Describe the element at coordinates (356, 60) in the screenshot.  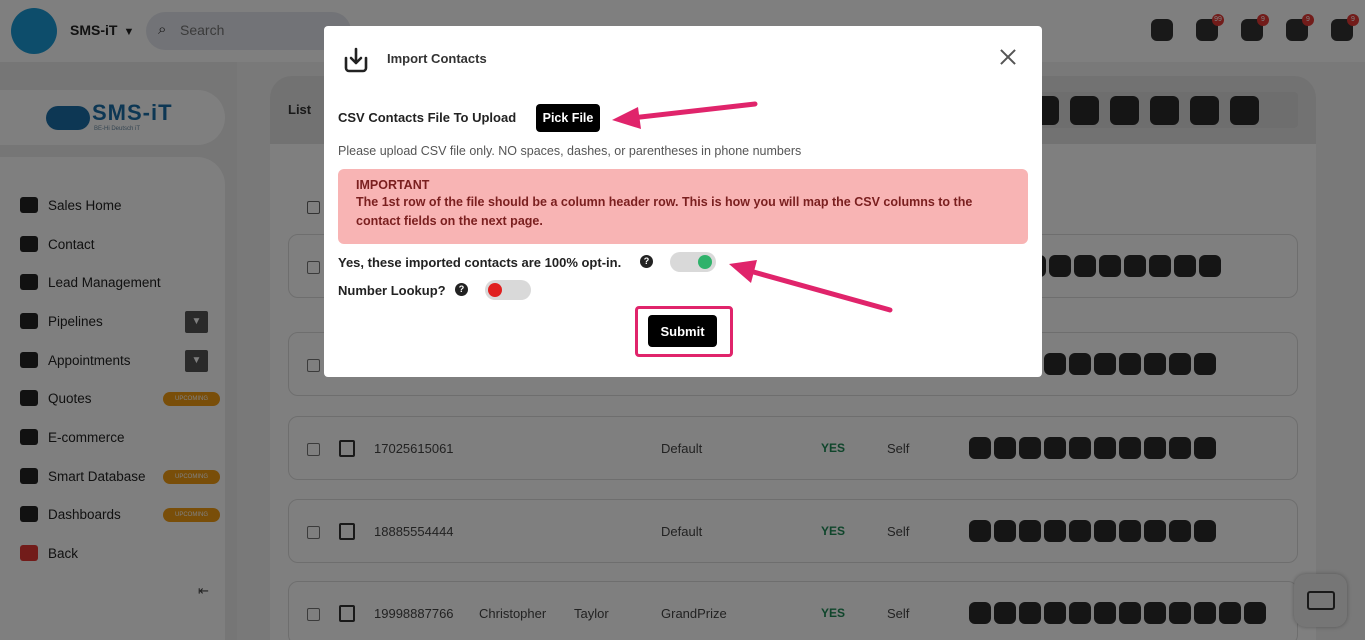
I see `import-icon` at that location.